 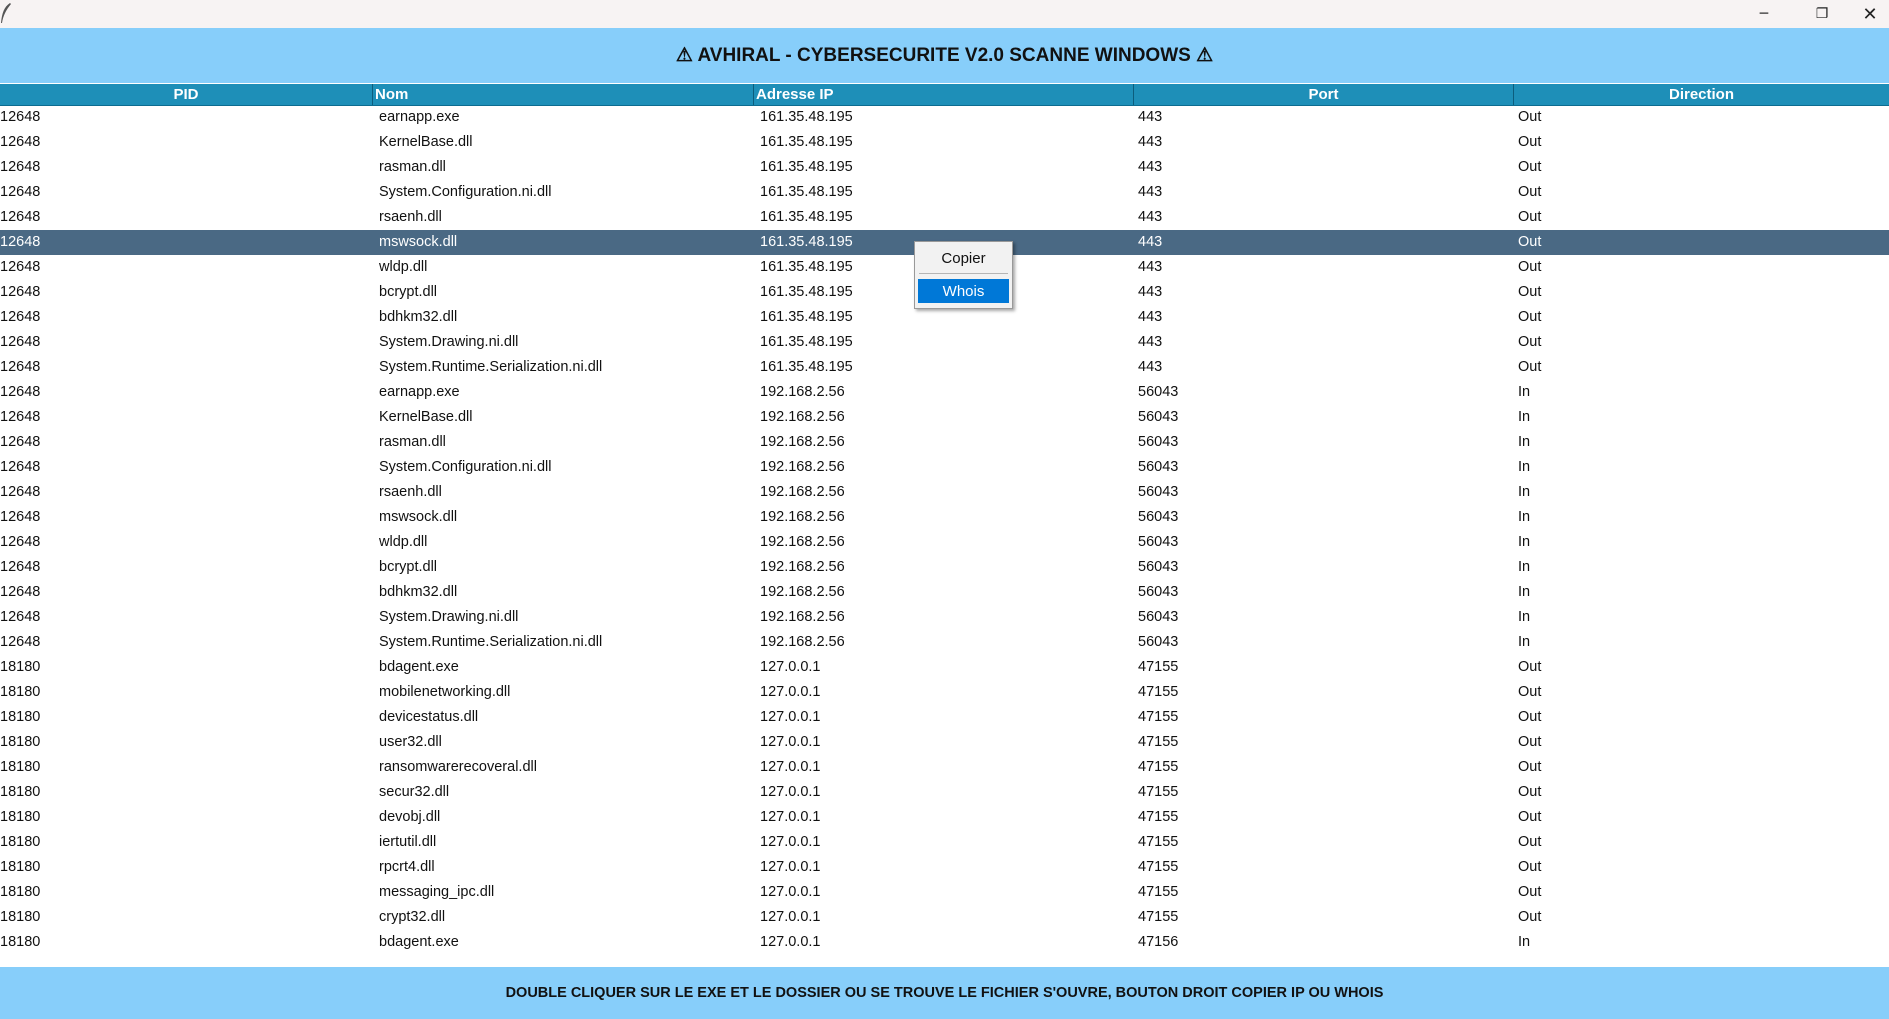 What do you see at coordinates (410, 817) in the screenshot?
I see `cell-nom: devobj.dll` at bounding box center [410, 817].